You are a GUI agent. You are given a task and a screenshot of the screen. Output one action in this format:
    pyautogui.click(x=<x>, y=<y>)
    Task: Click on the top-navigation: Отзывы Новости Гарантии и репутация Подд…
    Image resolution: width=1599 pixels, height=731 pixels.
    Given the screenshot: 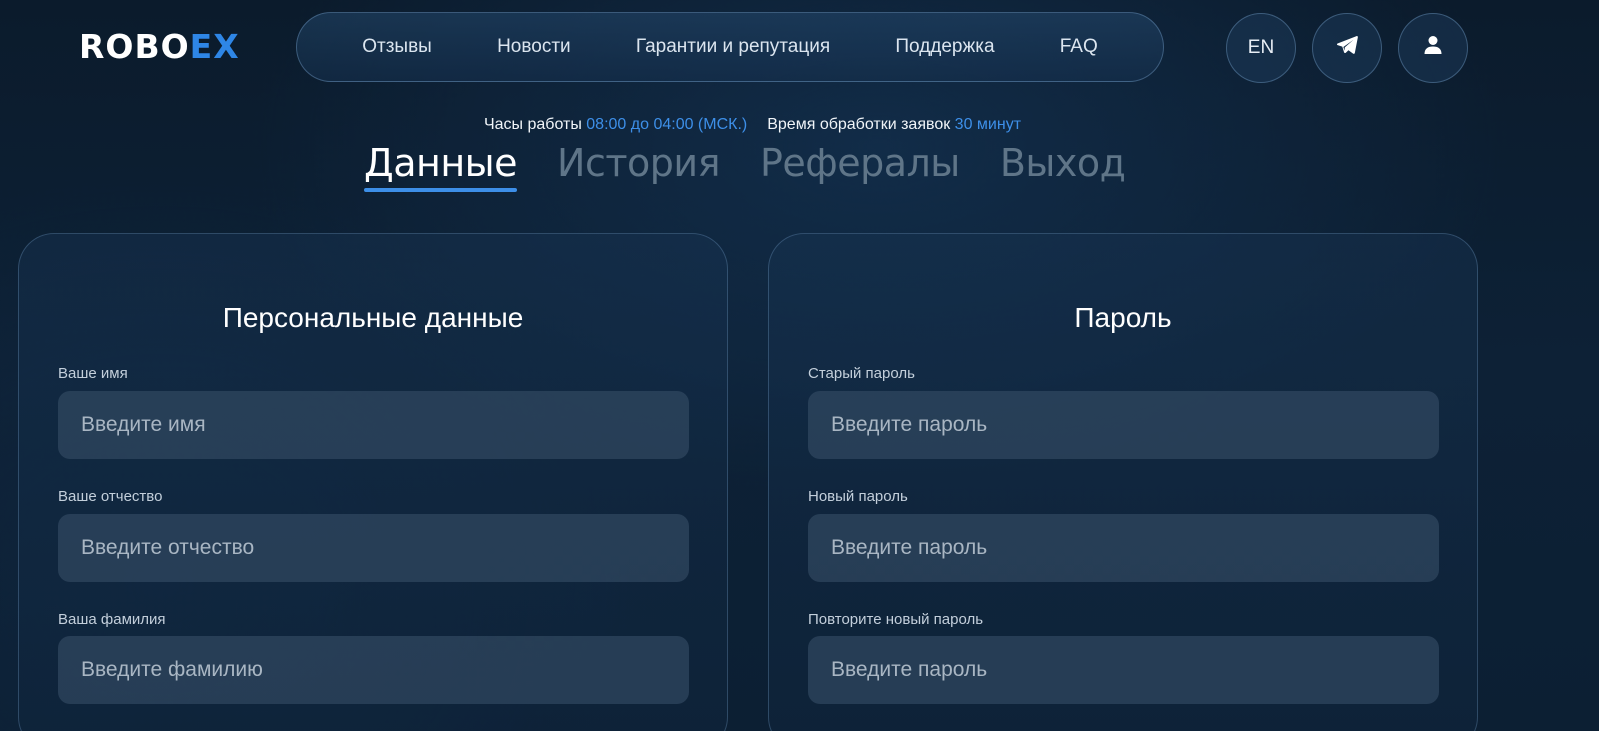 What is the action you would take?
    pyautogui.click(x=730, y=47)
    